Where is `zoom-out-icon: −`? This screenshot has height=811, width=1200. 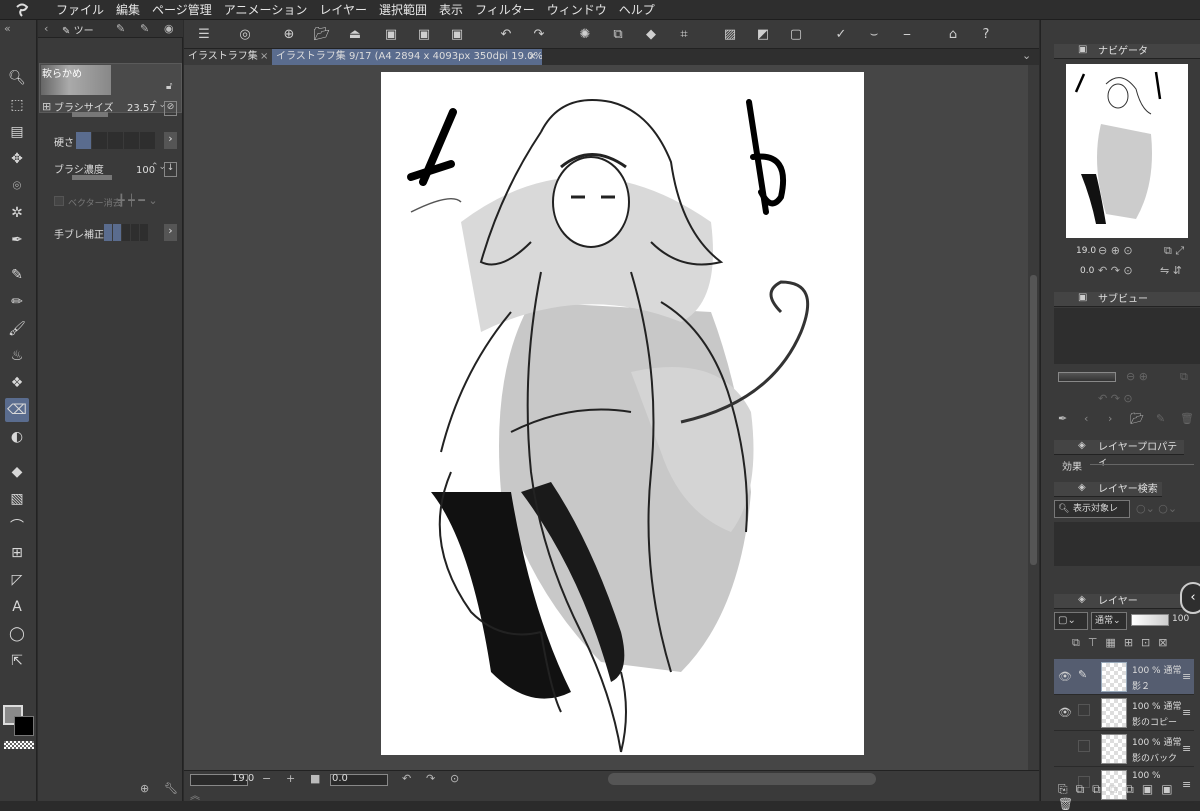 zoom-out-icon: − is located at coordinates (266, 778).